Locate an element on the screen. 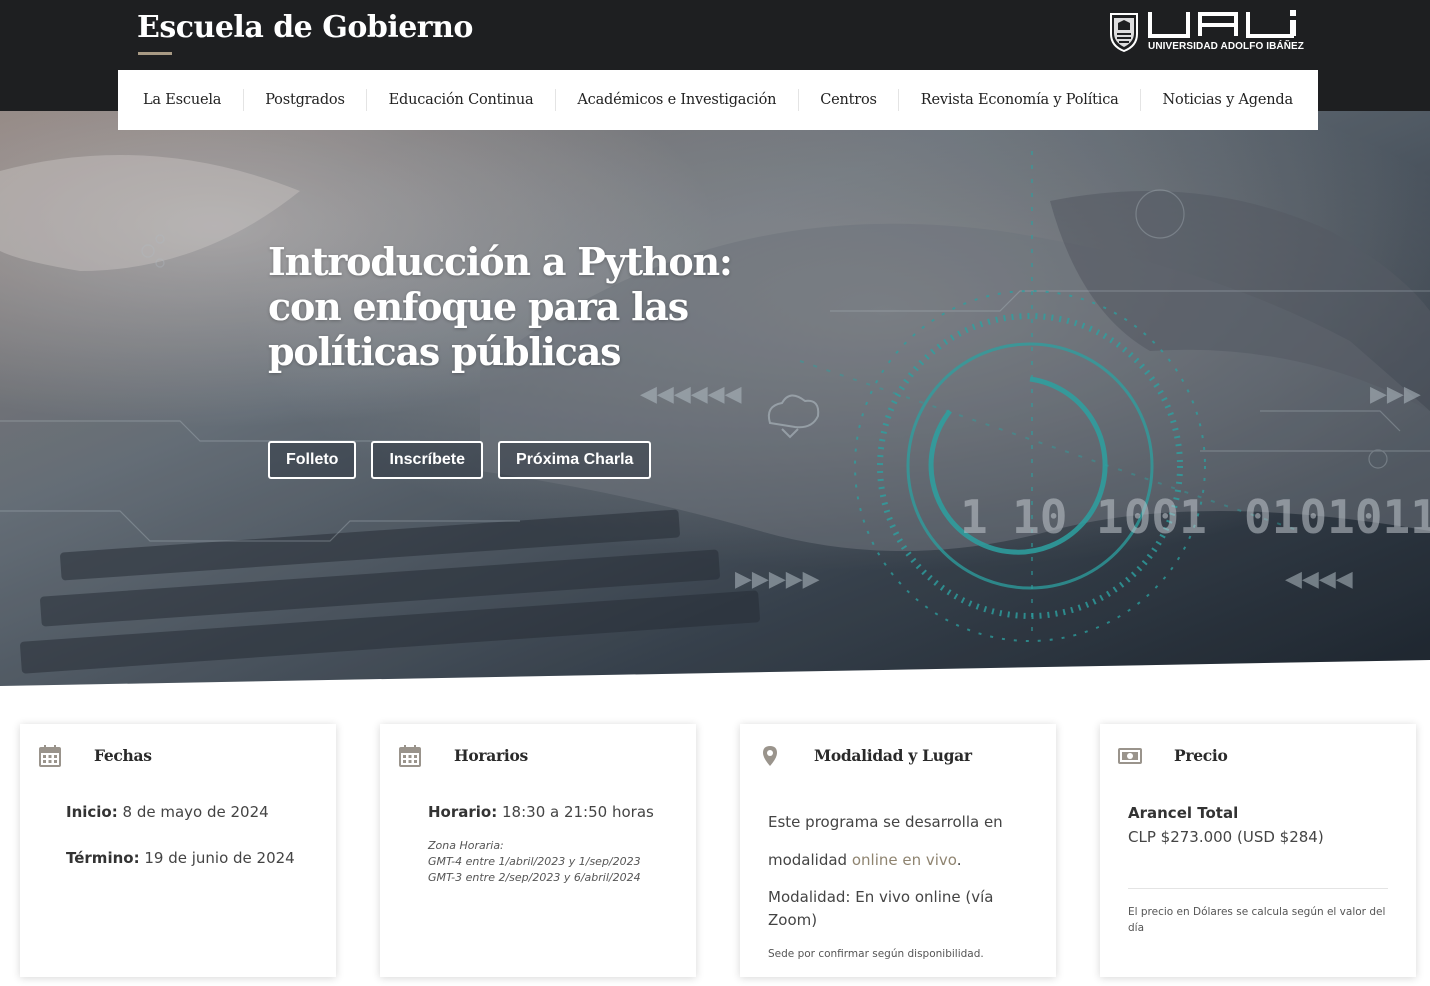 This screenshot has height=986, width=1430. hero-button-group: Folleto Inscríbete Próxima Charla is located at coordinates (460, 460).